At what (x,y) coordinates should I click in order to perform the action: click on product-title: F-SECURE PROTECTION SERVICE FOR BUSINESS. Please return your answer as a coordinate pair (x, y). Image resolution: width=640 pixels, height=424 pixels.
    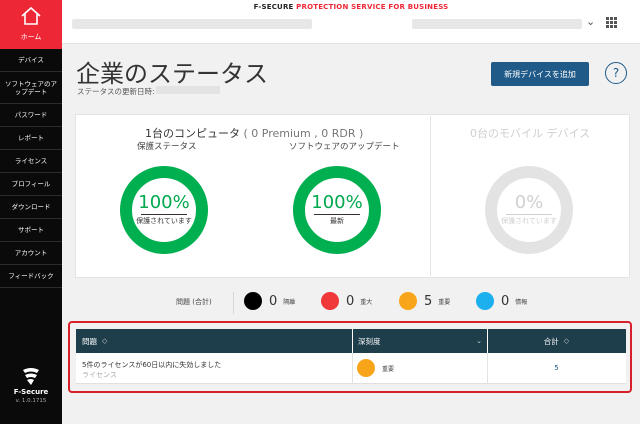
    Looking at the image, I should click on (351, 7).